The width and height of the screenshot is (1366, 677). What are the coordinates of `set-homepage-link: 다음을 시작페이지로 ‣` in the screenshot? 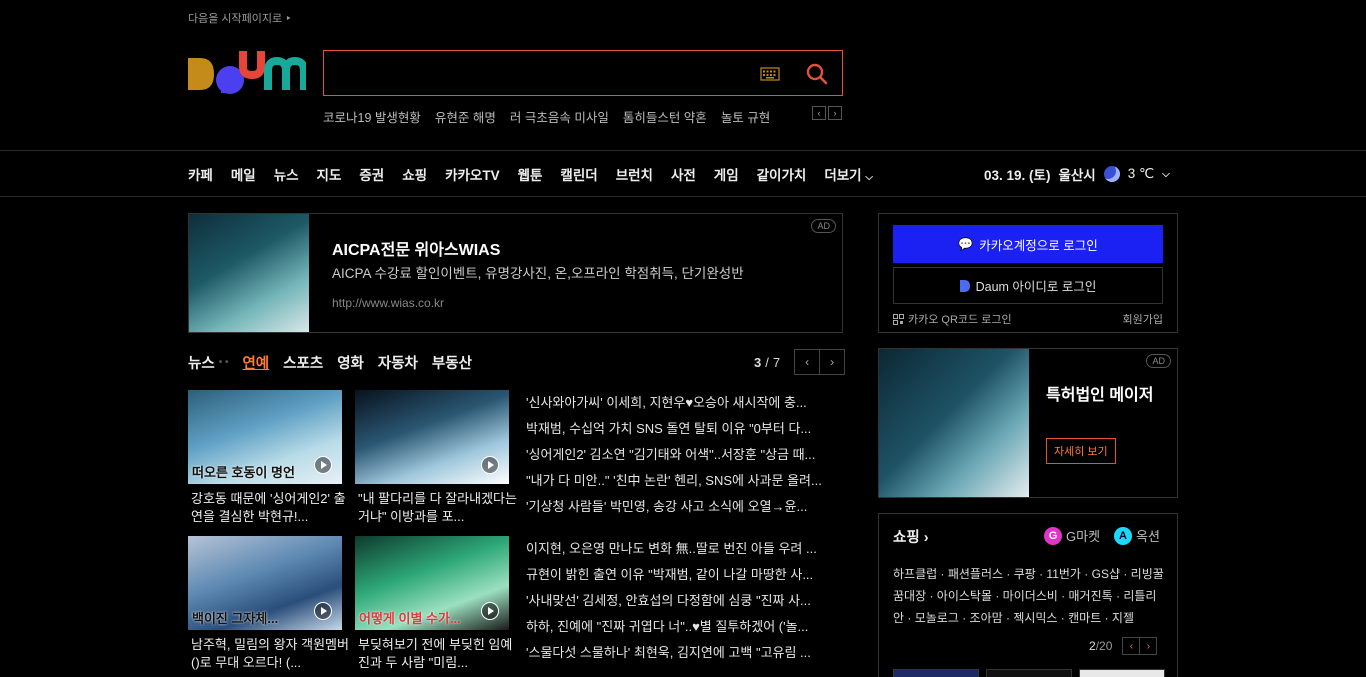 It's located at (240, 18).